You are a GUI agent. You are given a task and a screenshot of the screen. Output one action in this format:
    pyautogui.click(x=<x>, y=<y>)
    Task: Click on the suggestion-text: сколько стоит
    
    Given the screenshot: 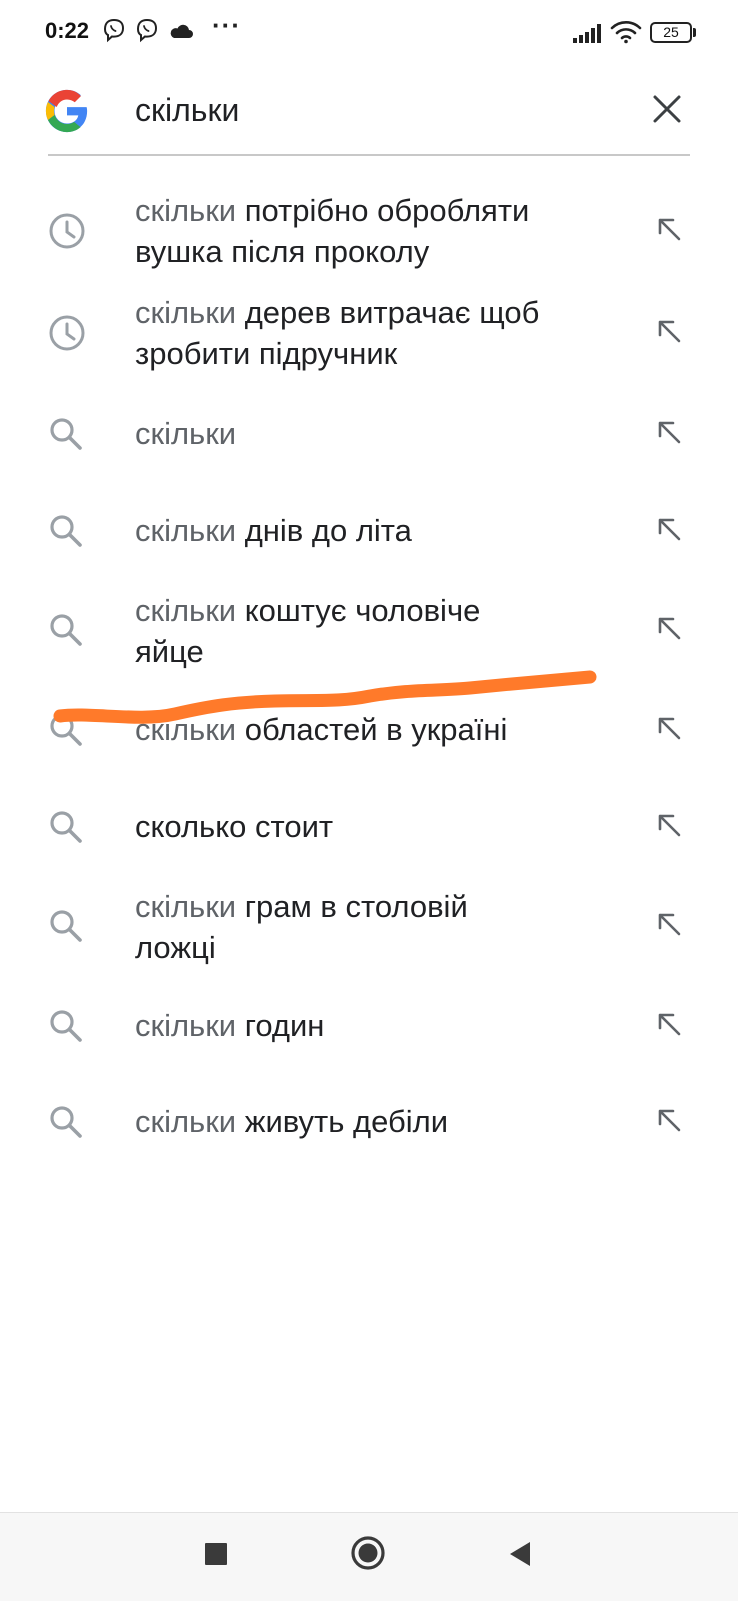 What is the action you would take?
    pyautogui.click(x=375, y=826)
    